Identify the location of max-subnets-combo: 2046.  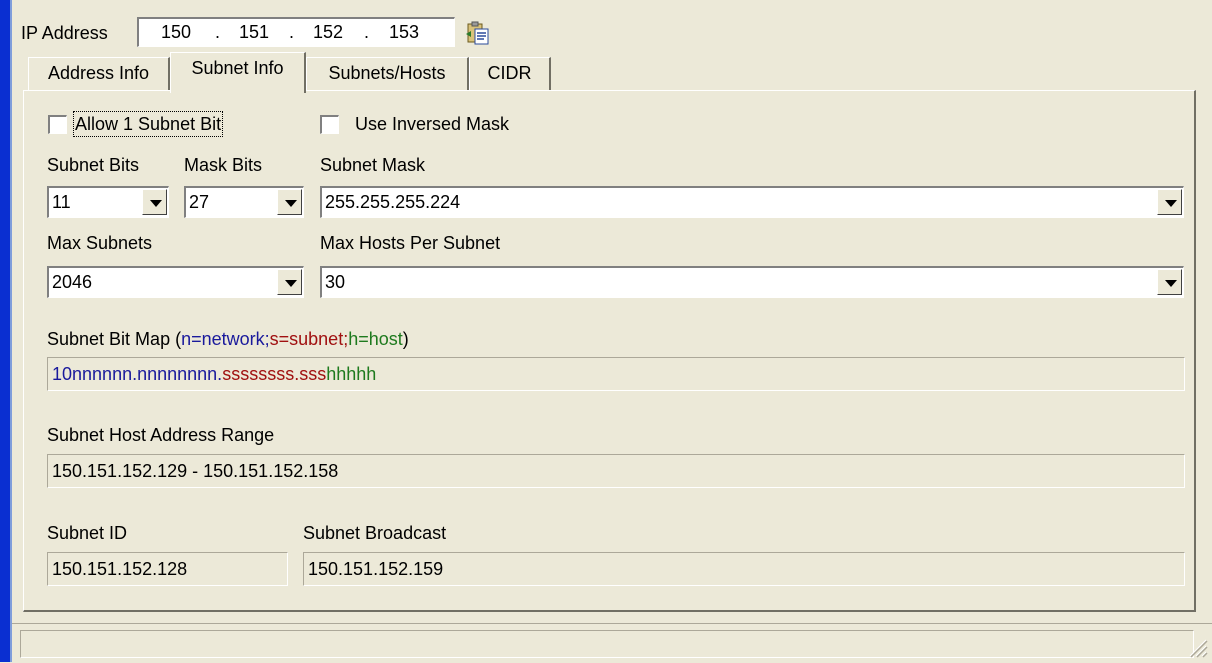
(175, 282).